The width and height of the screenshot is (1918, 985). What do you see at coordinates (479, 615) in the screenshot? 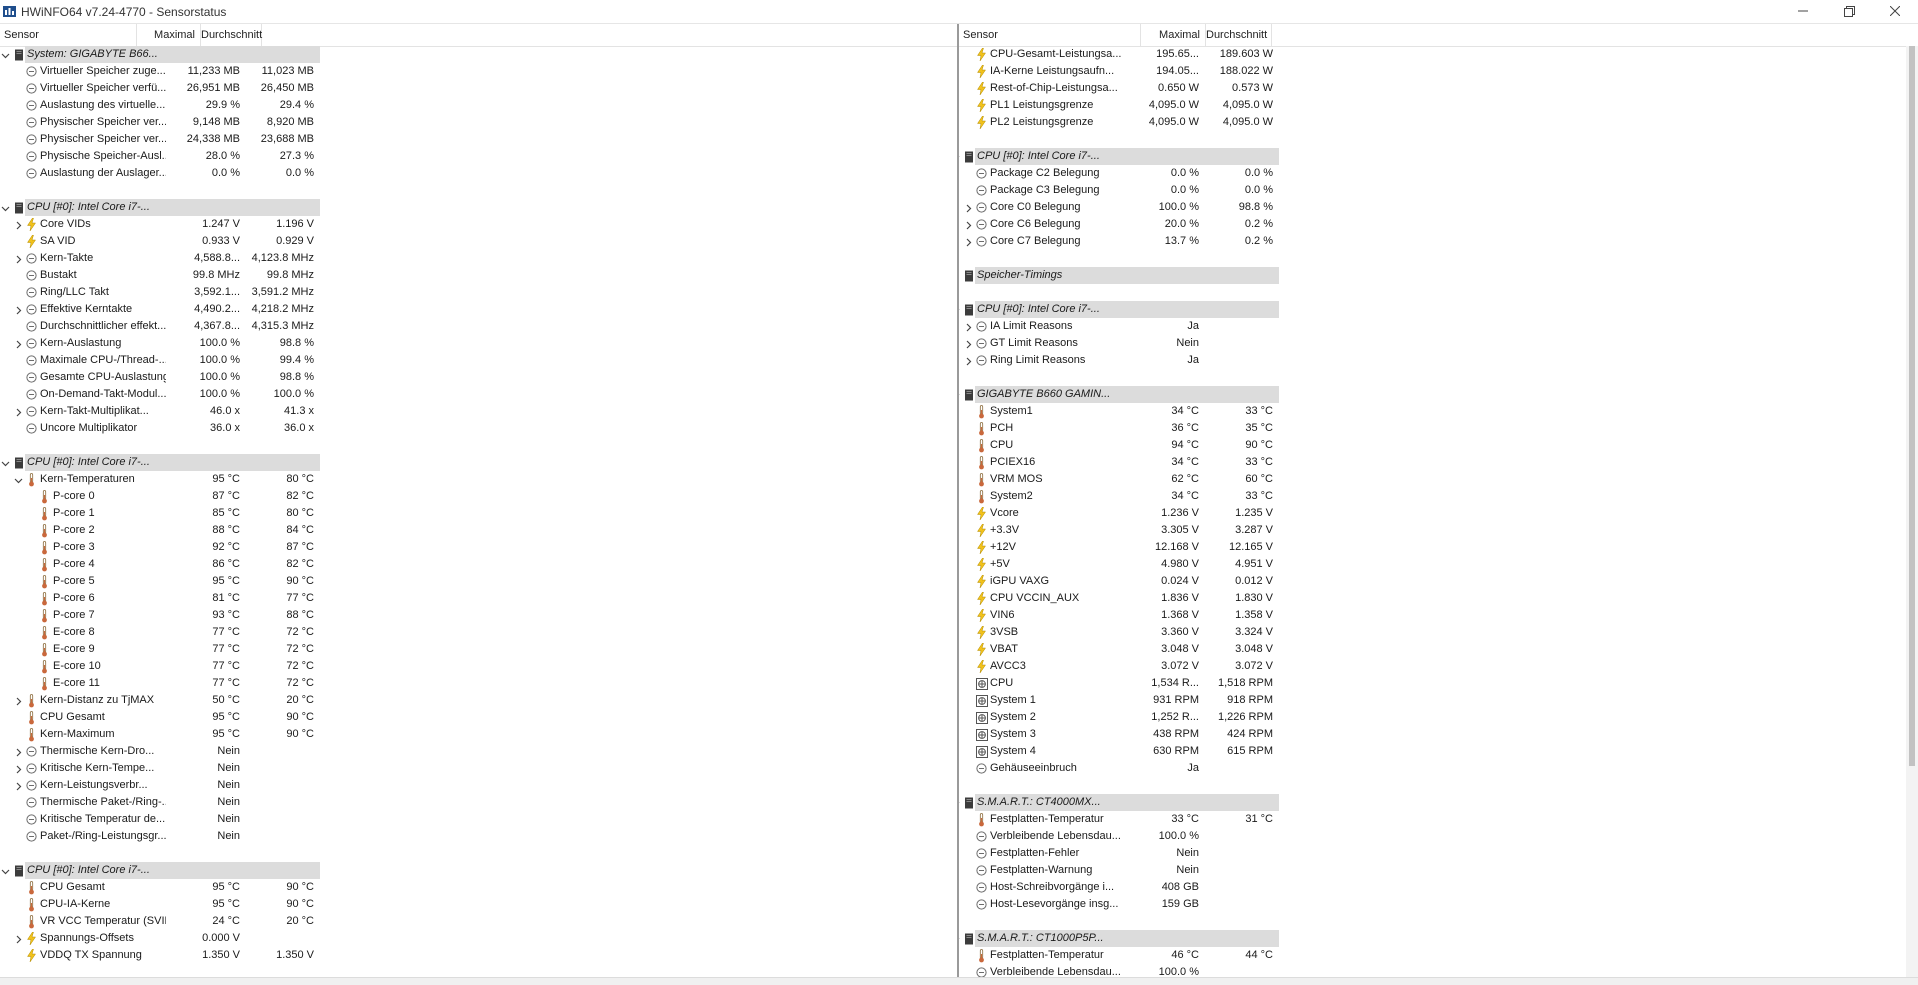
I see `sensor-row: P-core 7 93 °C 88 °C` at bounding box center [479, 615].